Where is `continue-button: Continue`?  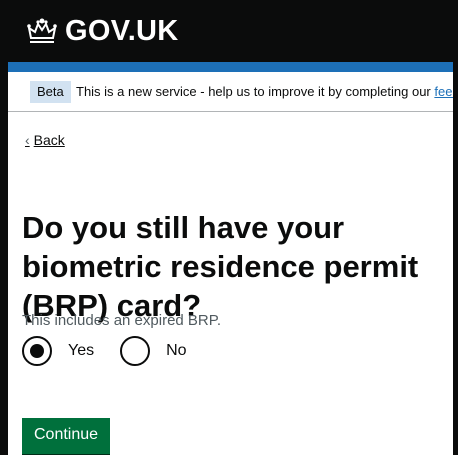
continue-button: Continue is located at coordinates (66, 436).